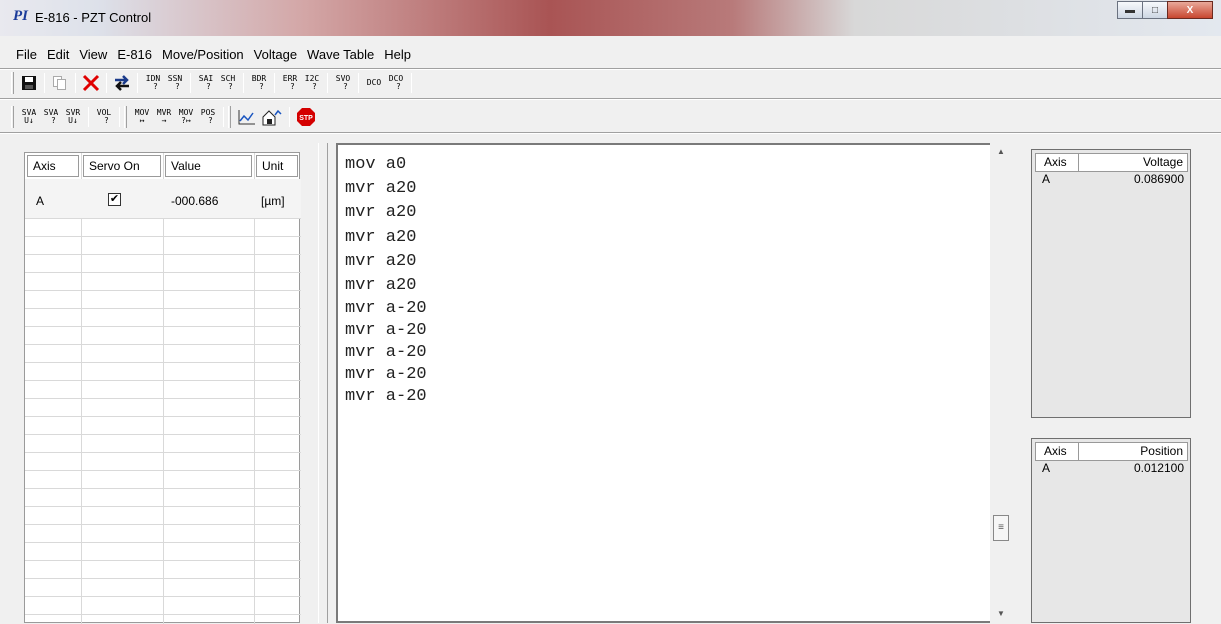  I want to click on pos-query-button: POS ?, so click(208, 117).